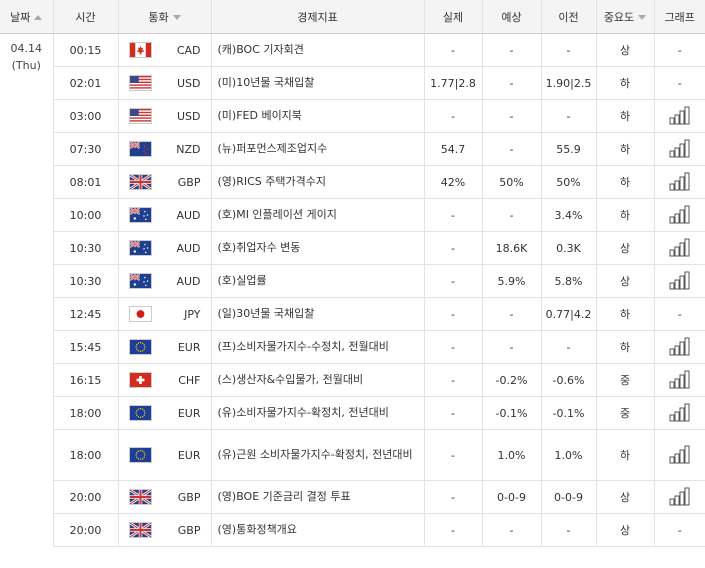 The height and width of the screenshot is (568, 705). Describe the element at coordinates (569, 455) in the screenshot. I see `previous-cell: 1.0%` at that location.